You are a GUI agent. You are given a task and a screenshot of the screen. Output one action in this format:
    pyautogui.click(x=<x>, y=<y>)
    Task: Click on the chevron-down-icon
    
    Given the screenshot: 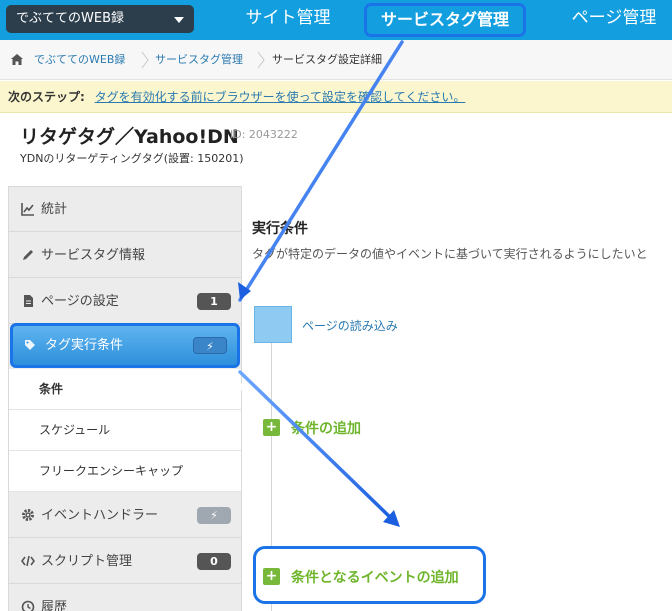 What is the action you would take?
    pyautogui.click(x=179, y=20)
    